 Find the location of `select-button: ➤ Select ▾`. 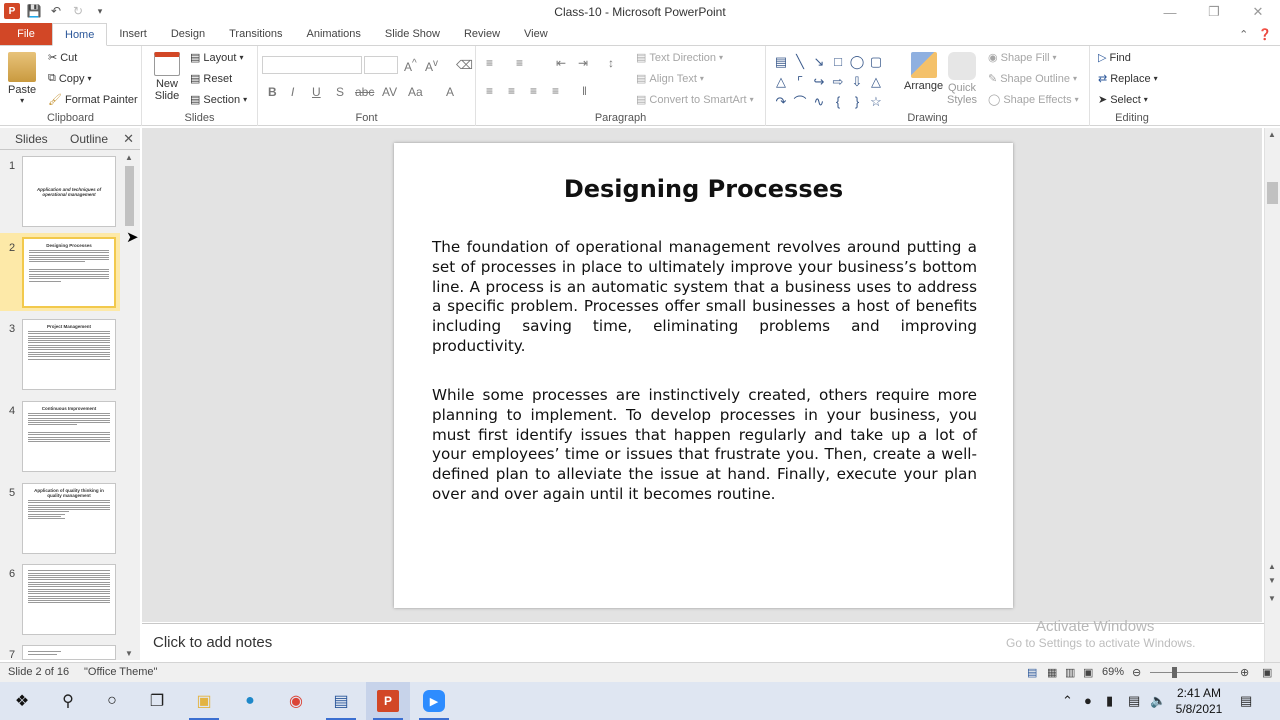

select-button: ➤ Select ▾ is located at coordinates (1123, 100).